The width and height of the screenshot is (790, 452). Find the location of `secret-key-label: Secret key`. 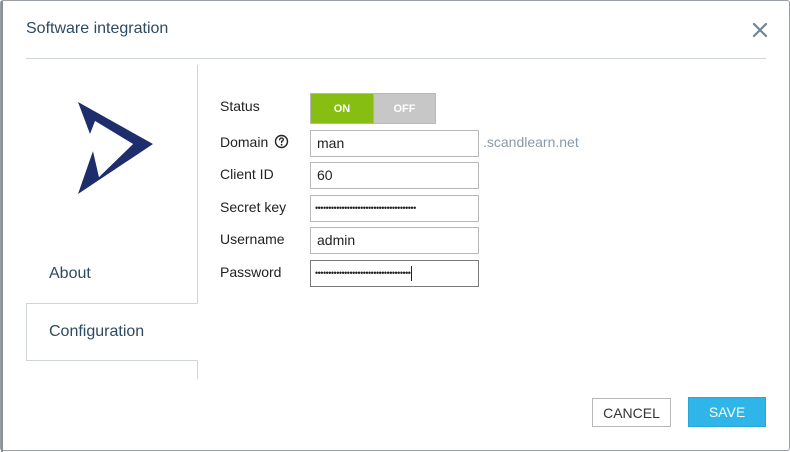

secret-key-label: Secret key is located at coordinates (253, 207).